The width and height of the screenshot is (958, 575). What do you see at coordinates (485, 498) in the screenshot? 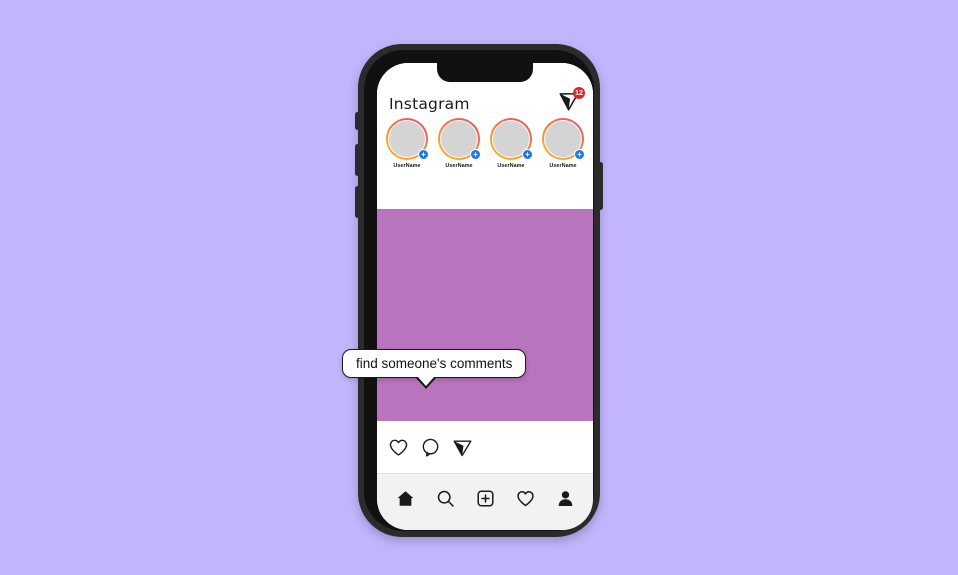
I see `plus-square-icon` at bounding box center [485, 498].